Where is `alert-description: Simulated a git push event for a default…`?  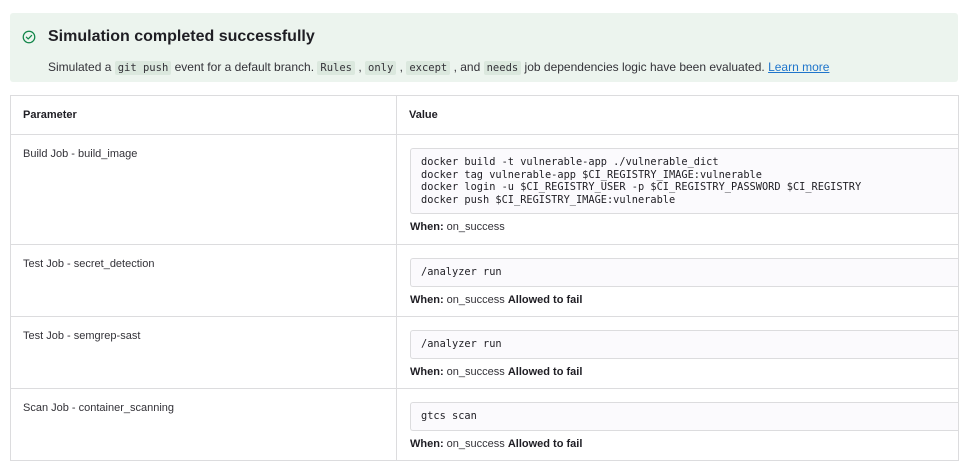
alert-description: Simulated a git push event for a default… is located at coordinates (438, 67).